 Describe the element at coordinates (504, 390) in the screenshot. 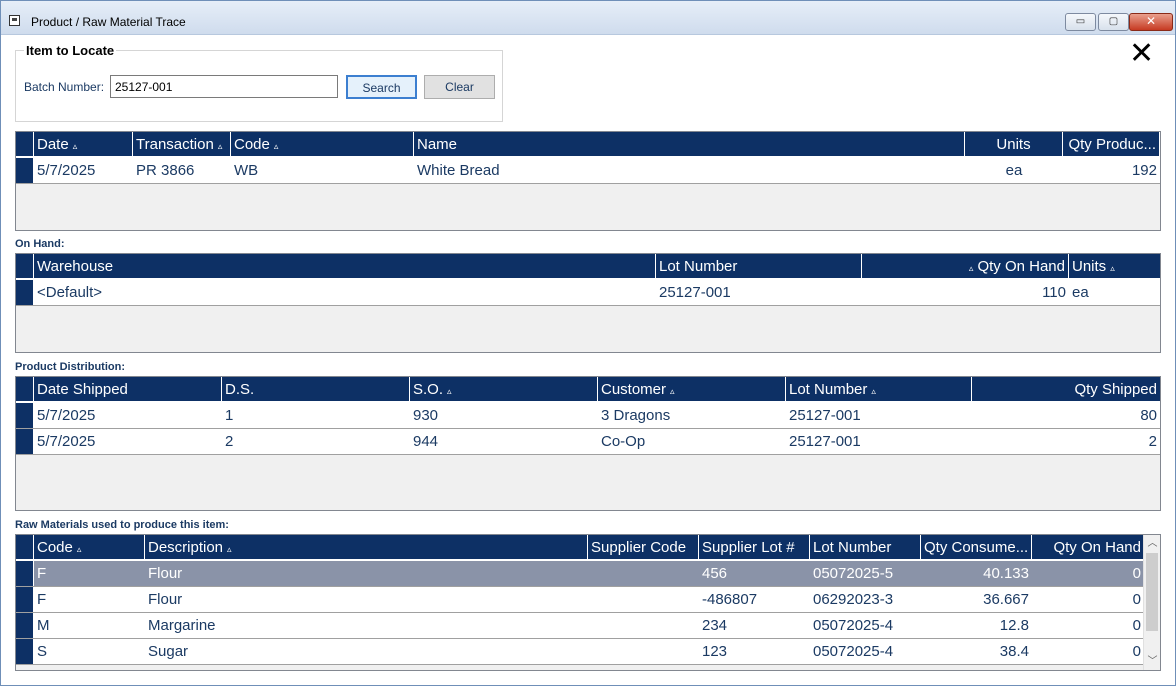

I see `column-header-so: S.O. ▵` at that location.